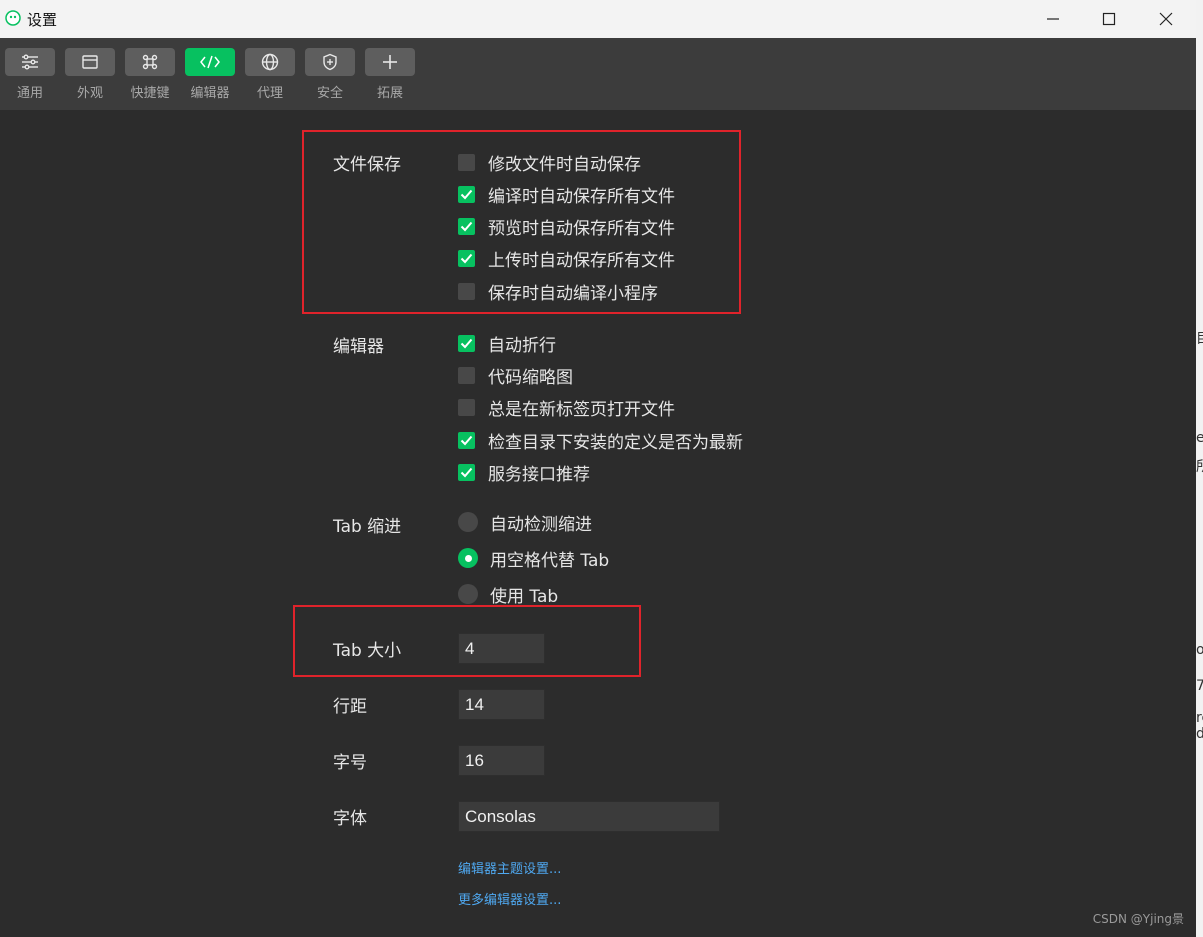 Image resolution: width=1203 pixels, height=937 pixels. What do you see at coordinates (1199, 686) in the screenshot?
I see `edge-text-fragment: 7.` at bounding box center [1199, 686].